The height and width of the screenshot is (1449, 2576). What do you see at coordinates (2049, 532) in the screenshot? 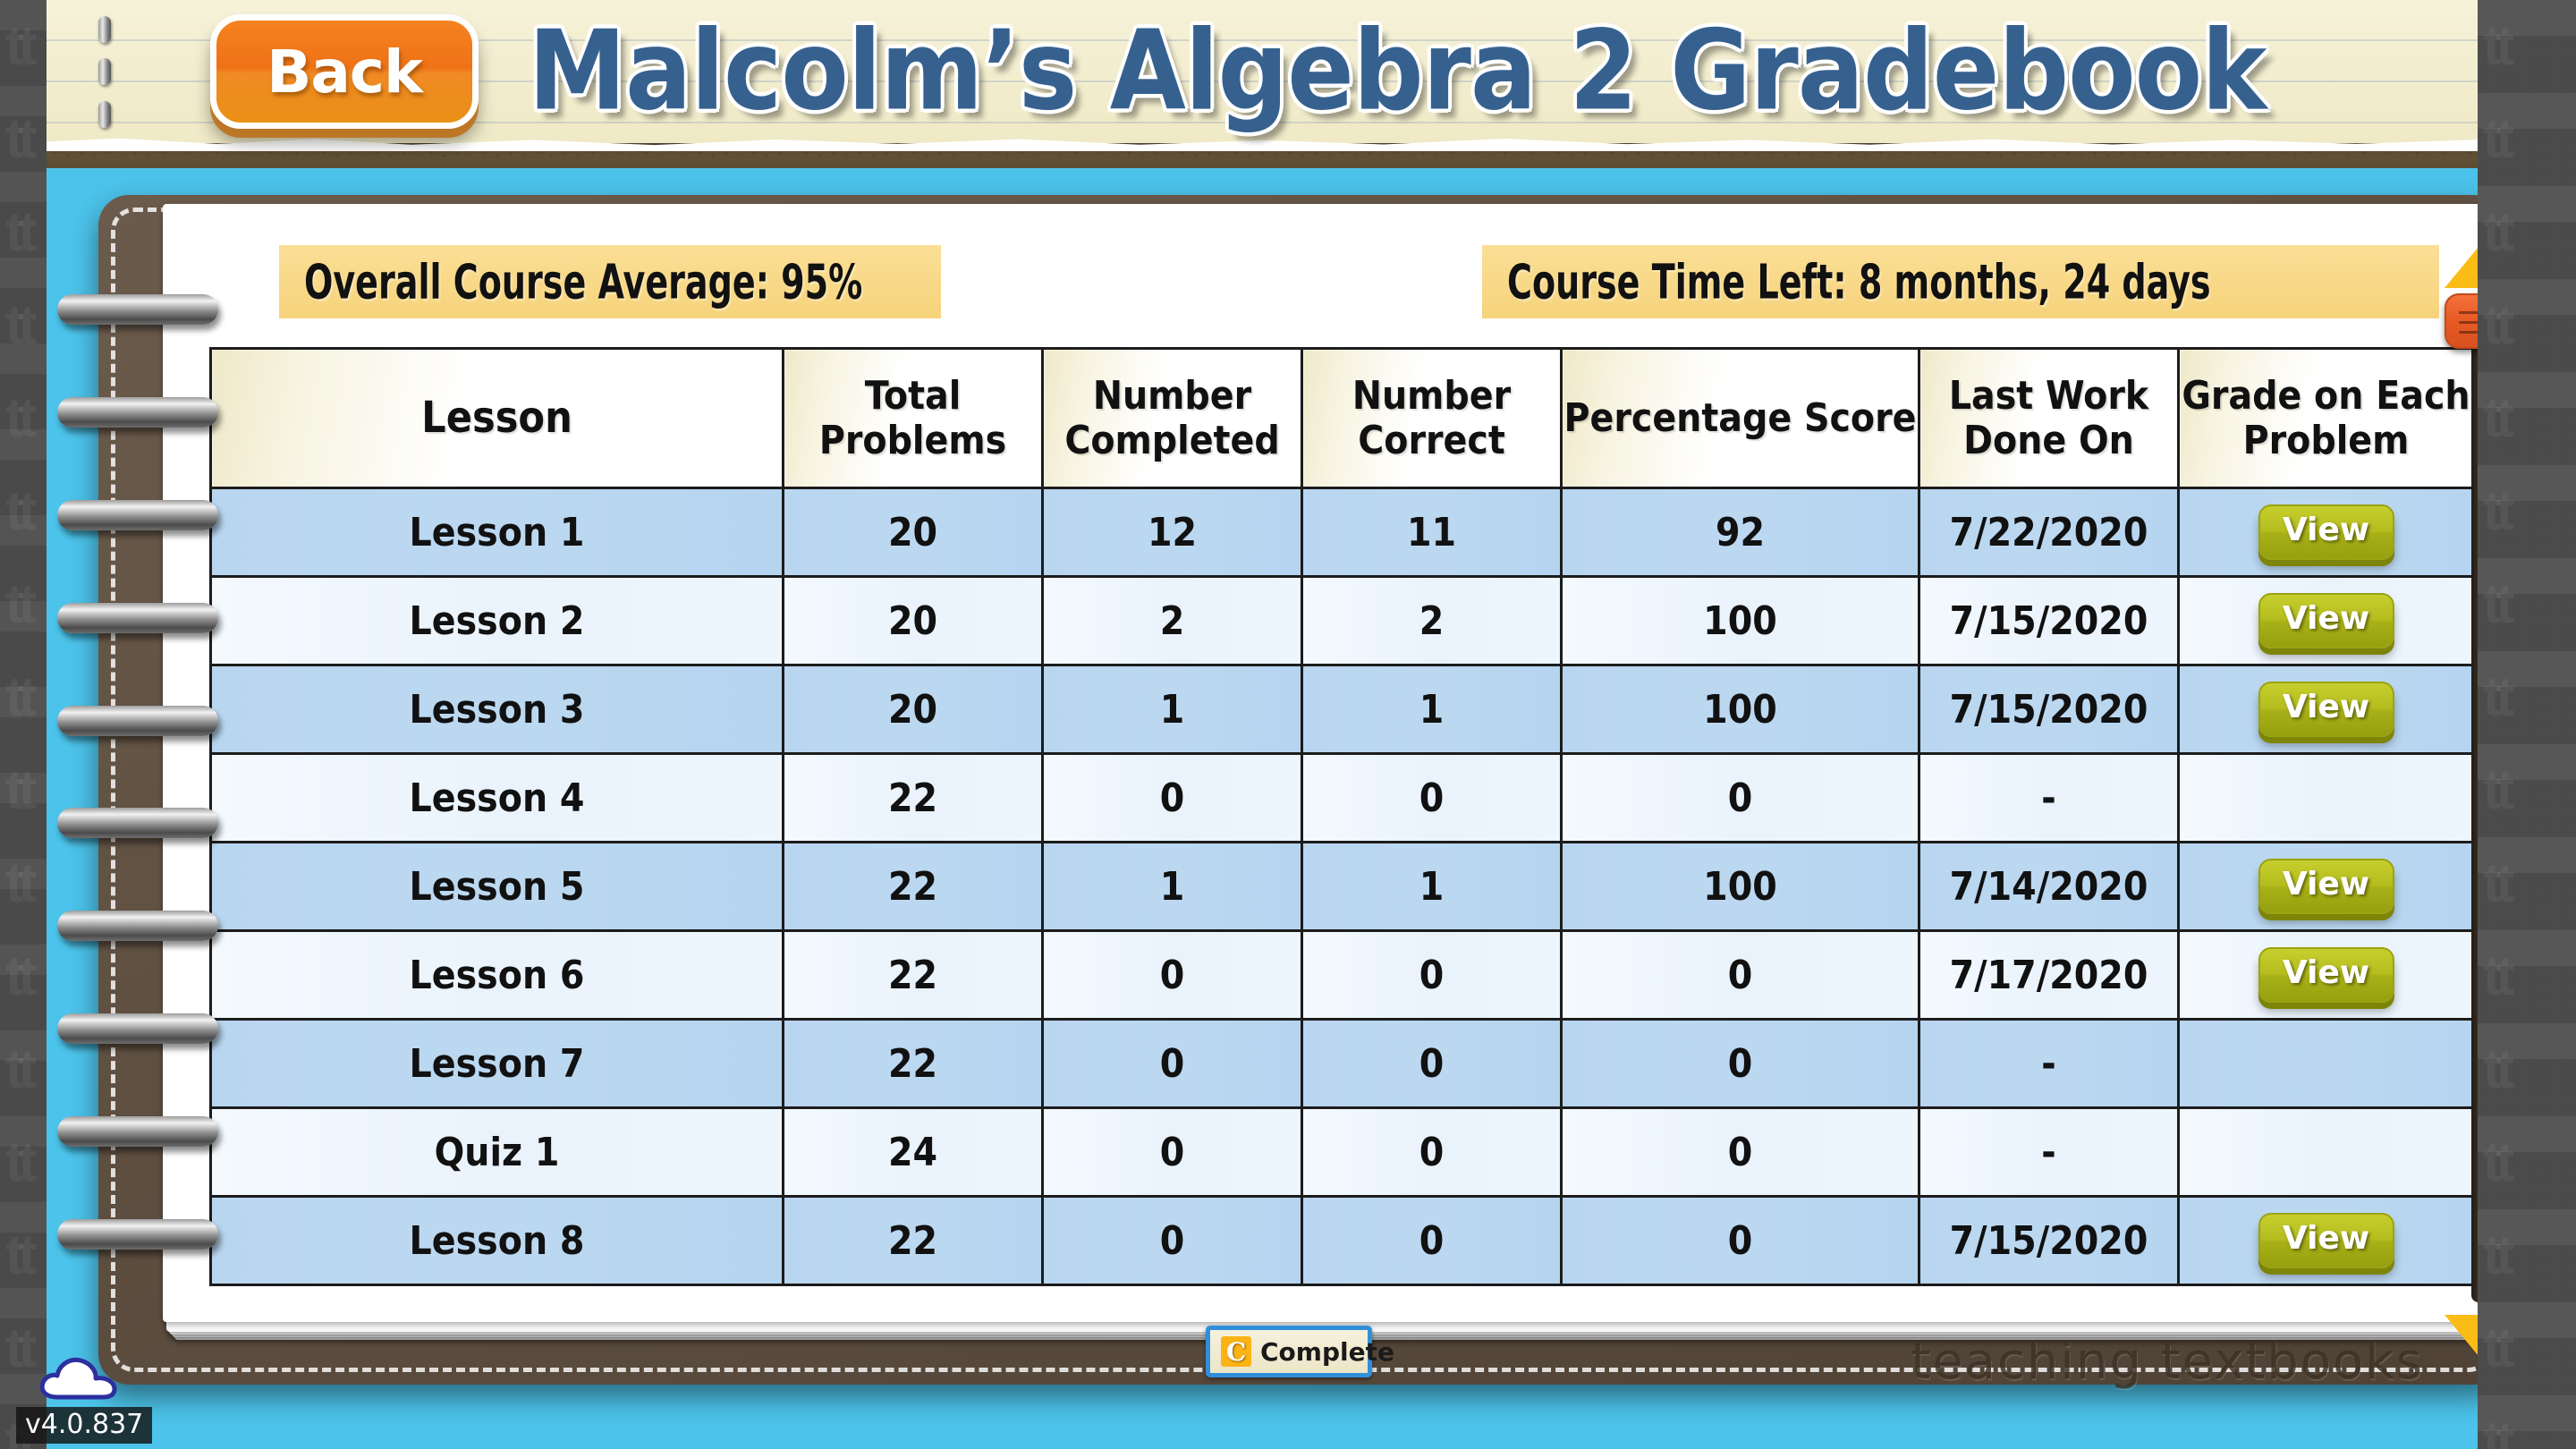
I see `cell-last-work-done-on: 7/22/2020` at bounding box center [2049, 532].